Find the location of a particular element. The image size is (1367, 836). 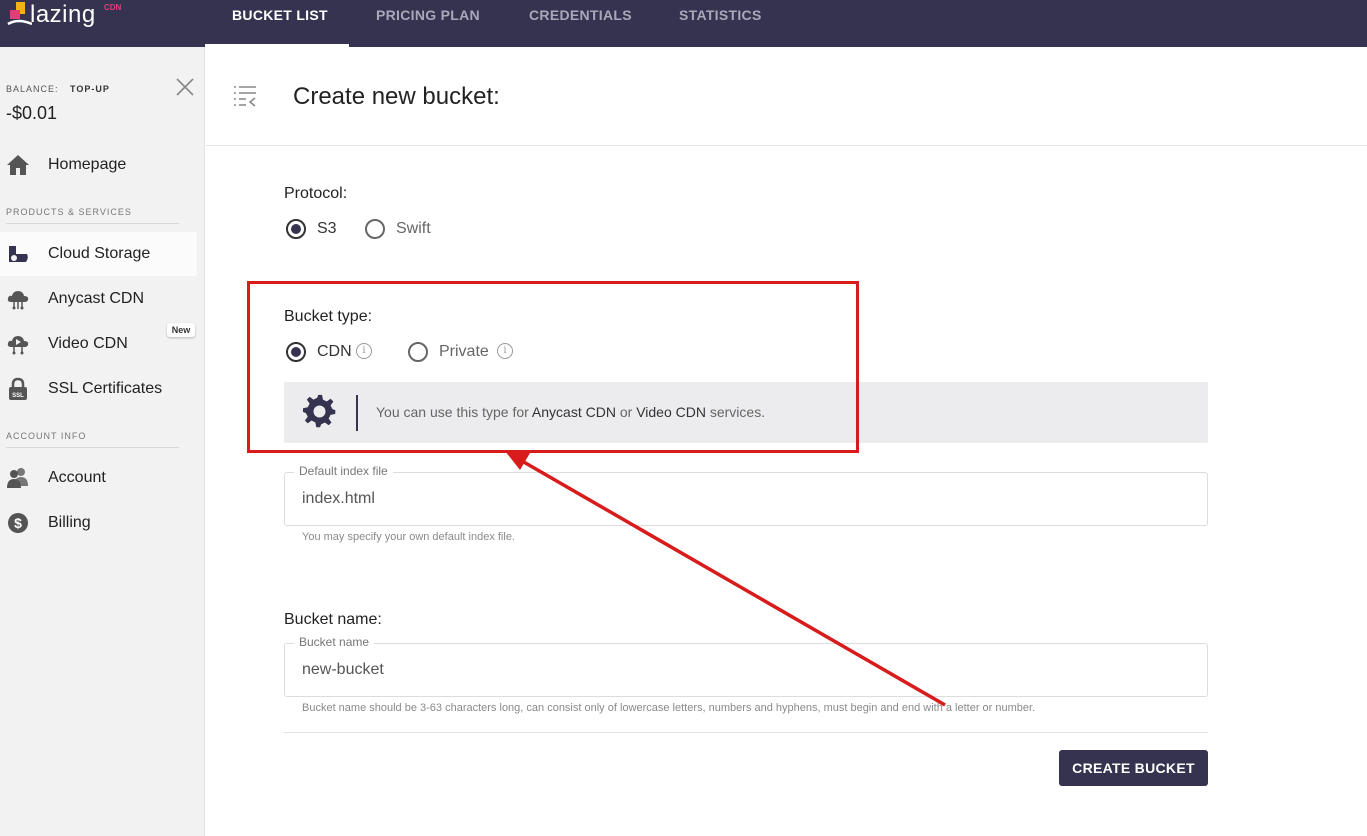

sidebar-item-label: Anycast CDN is located at coordinates (96, 298).